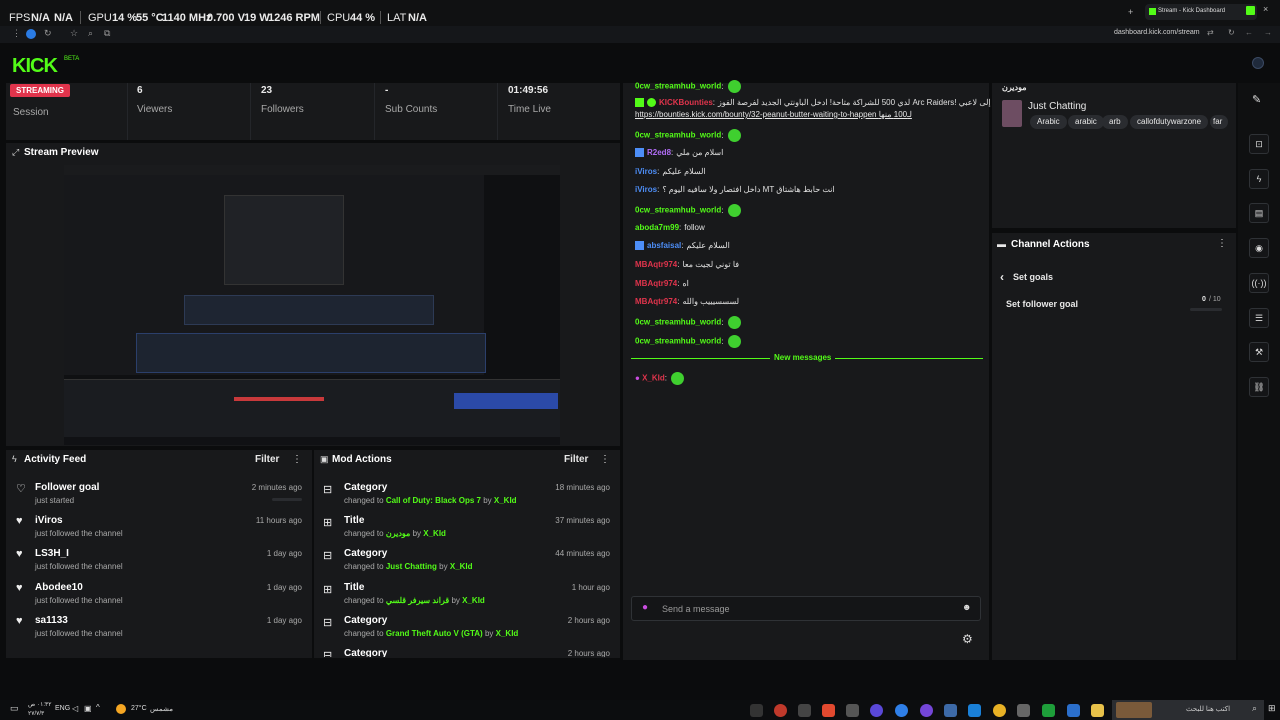  Describe the element at coordinates (664, 245) in the screenshot. I see `chat-username: absfaisal` at that location.